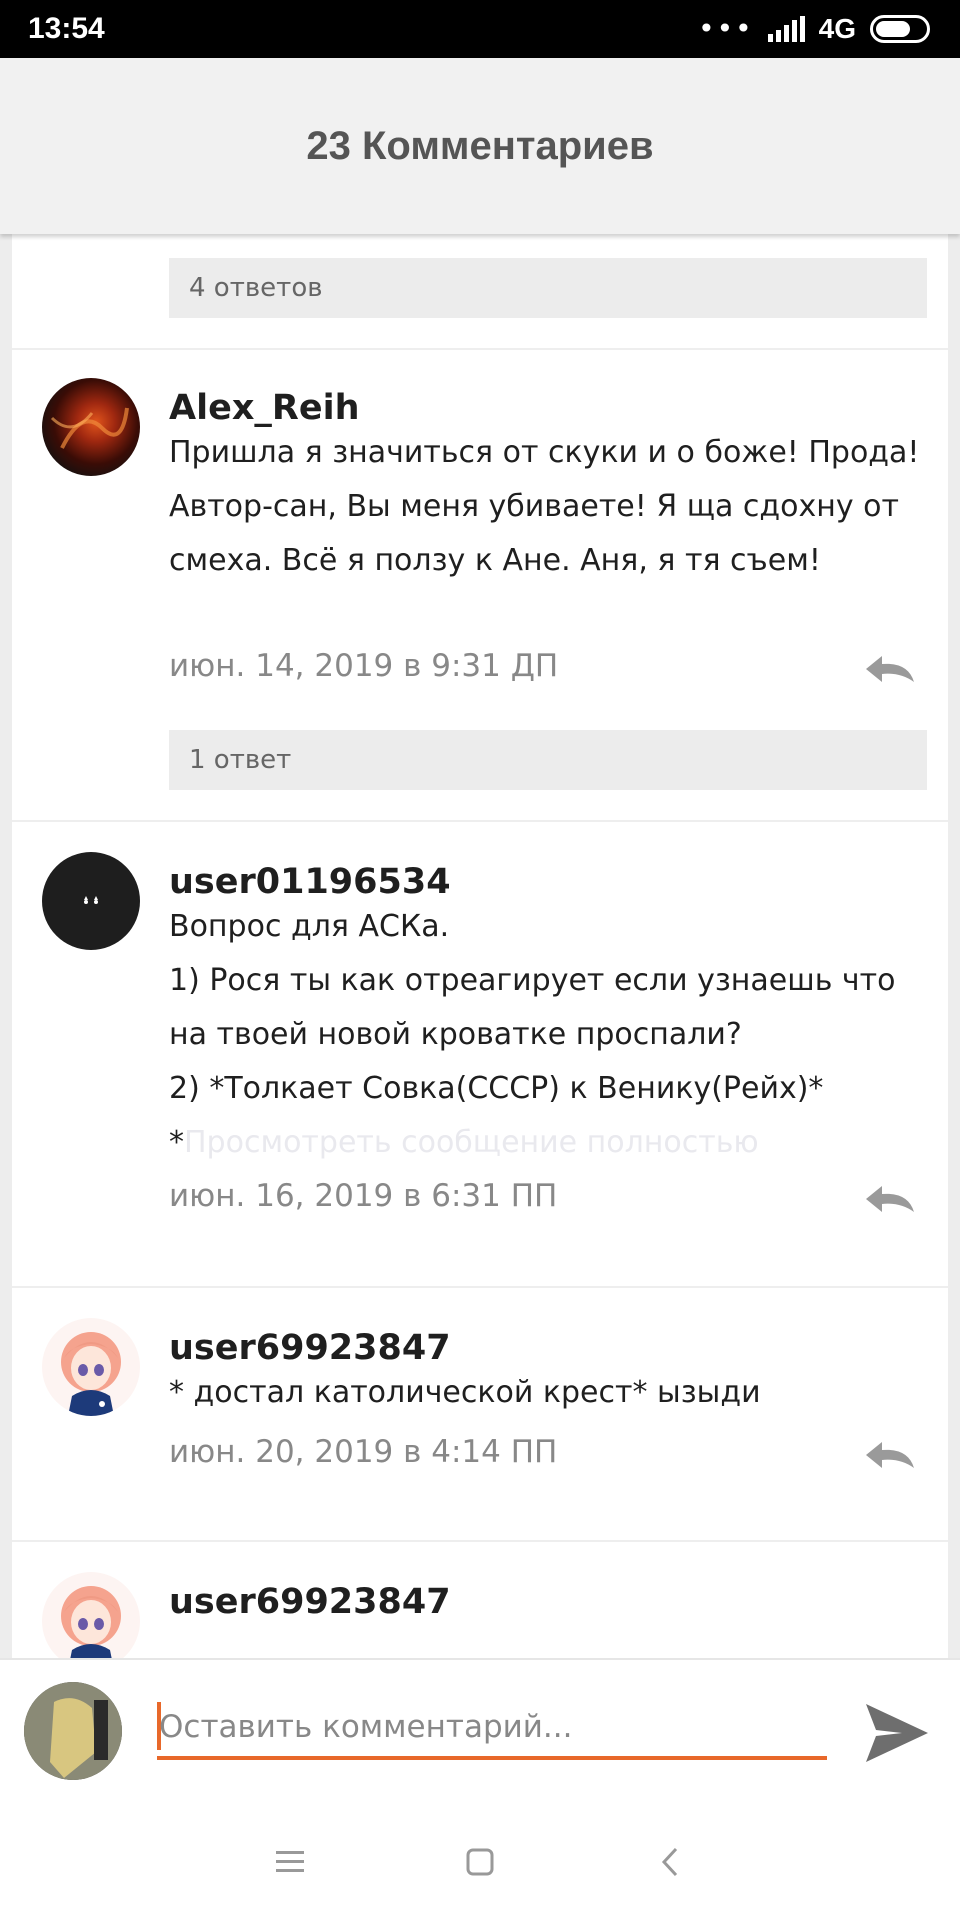  What do you see at coordinates (290, 1862) in the screenshot?
I see `menu-icon` at bounding box center [290, 1862].